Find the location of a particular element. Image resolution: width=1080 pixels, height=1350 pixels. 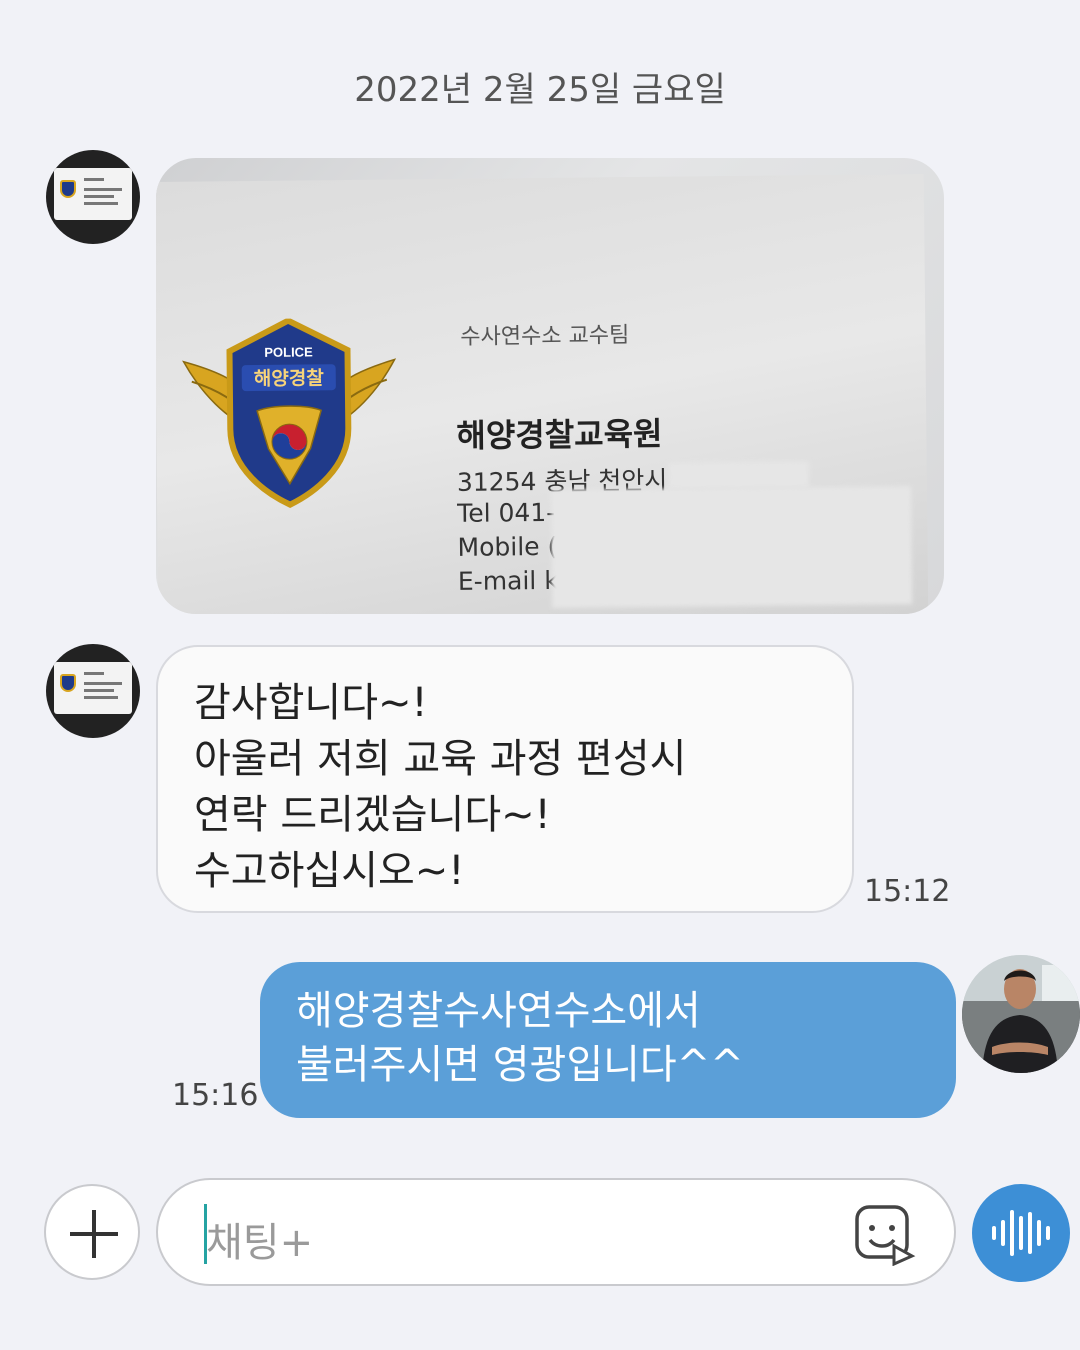

redacted-contact is located at coordinates (731, 547).